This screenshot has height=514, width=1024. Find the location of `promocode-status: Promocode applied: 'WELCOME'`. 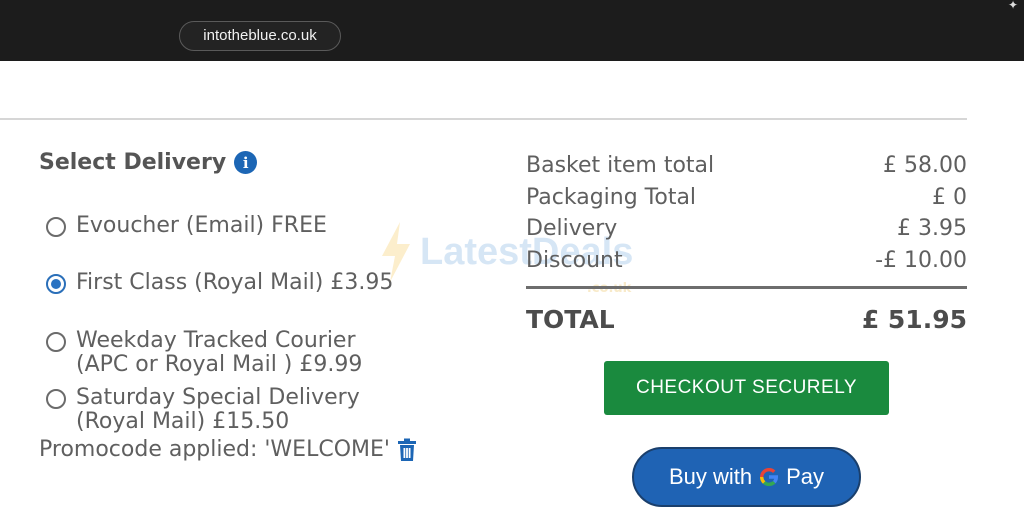

promocode-status: Promocode applied: 'WELCOME' is located at coordinates (228, 449).